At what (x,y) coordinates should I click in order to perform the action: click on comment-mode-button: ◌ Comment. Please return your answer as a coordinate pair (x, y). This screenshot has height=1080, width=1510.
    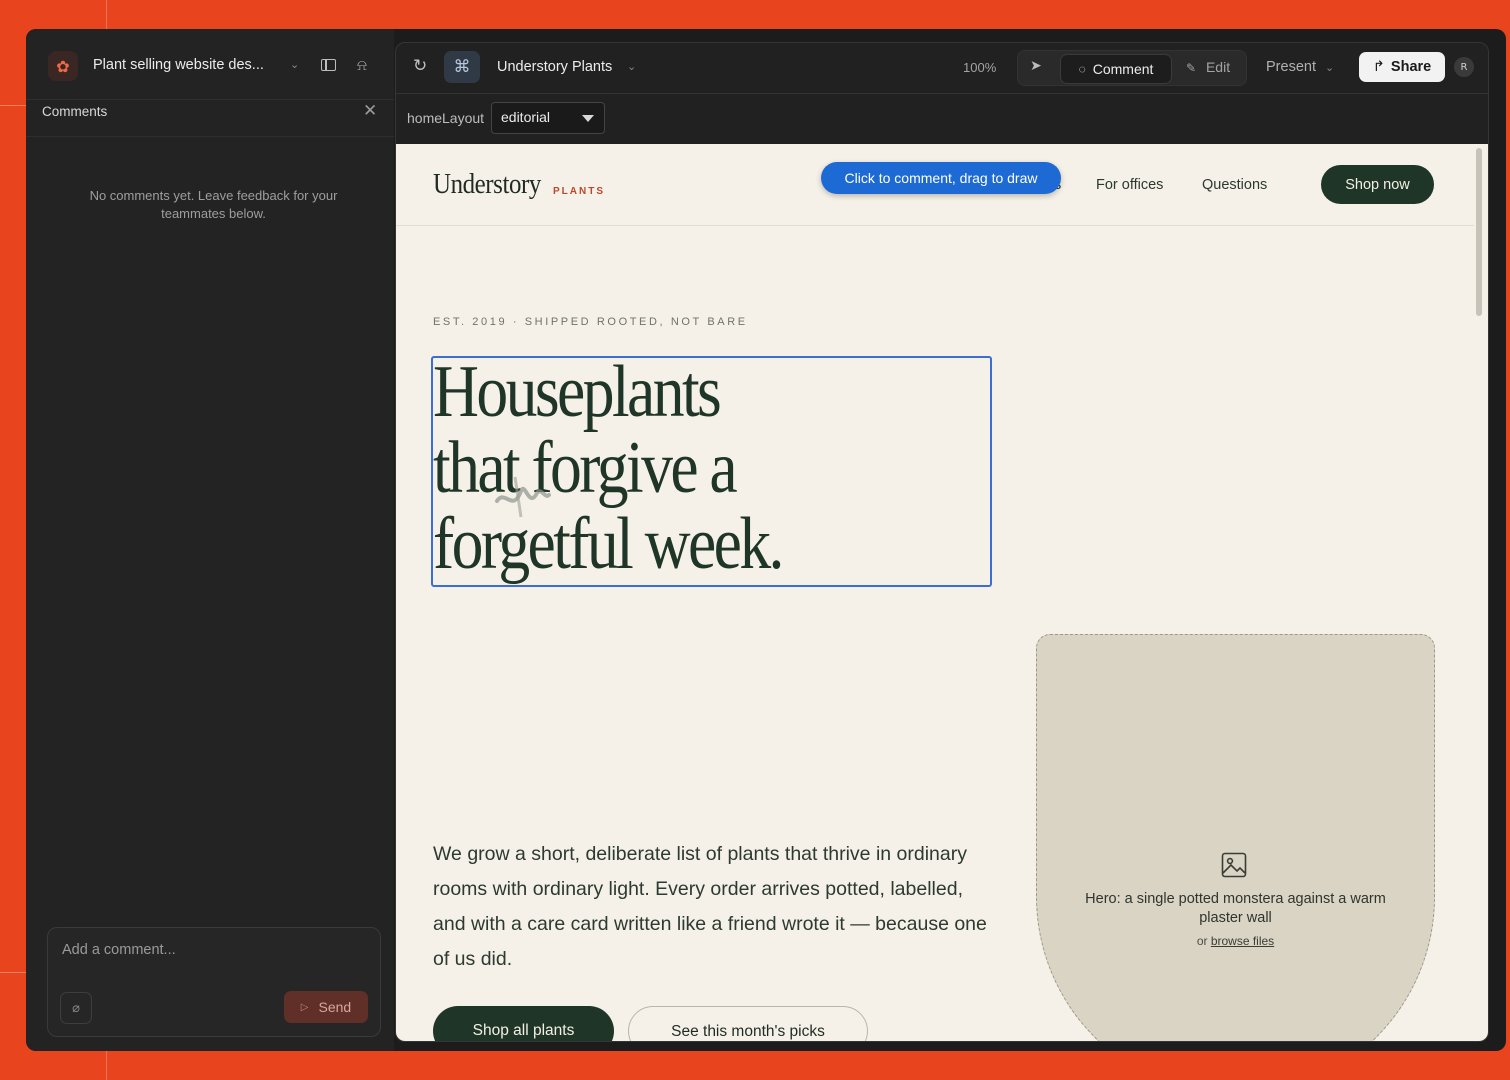
    Looking at the image, I should click on (1116, 69).